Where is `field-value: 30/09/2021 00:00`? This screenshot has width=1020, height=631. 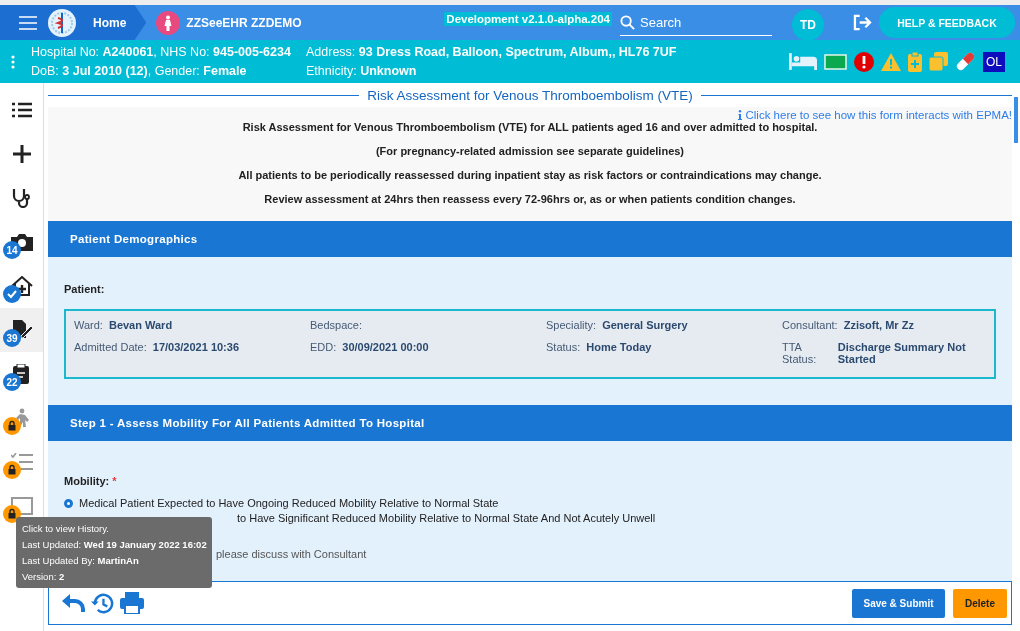
field-value: 30/09/2021 00:00 is located at coordinates (385, 348).